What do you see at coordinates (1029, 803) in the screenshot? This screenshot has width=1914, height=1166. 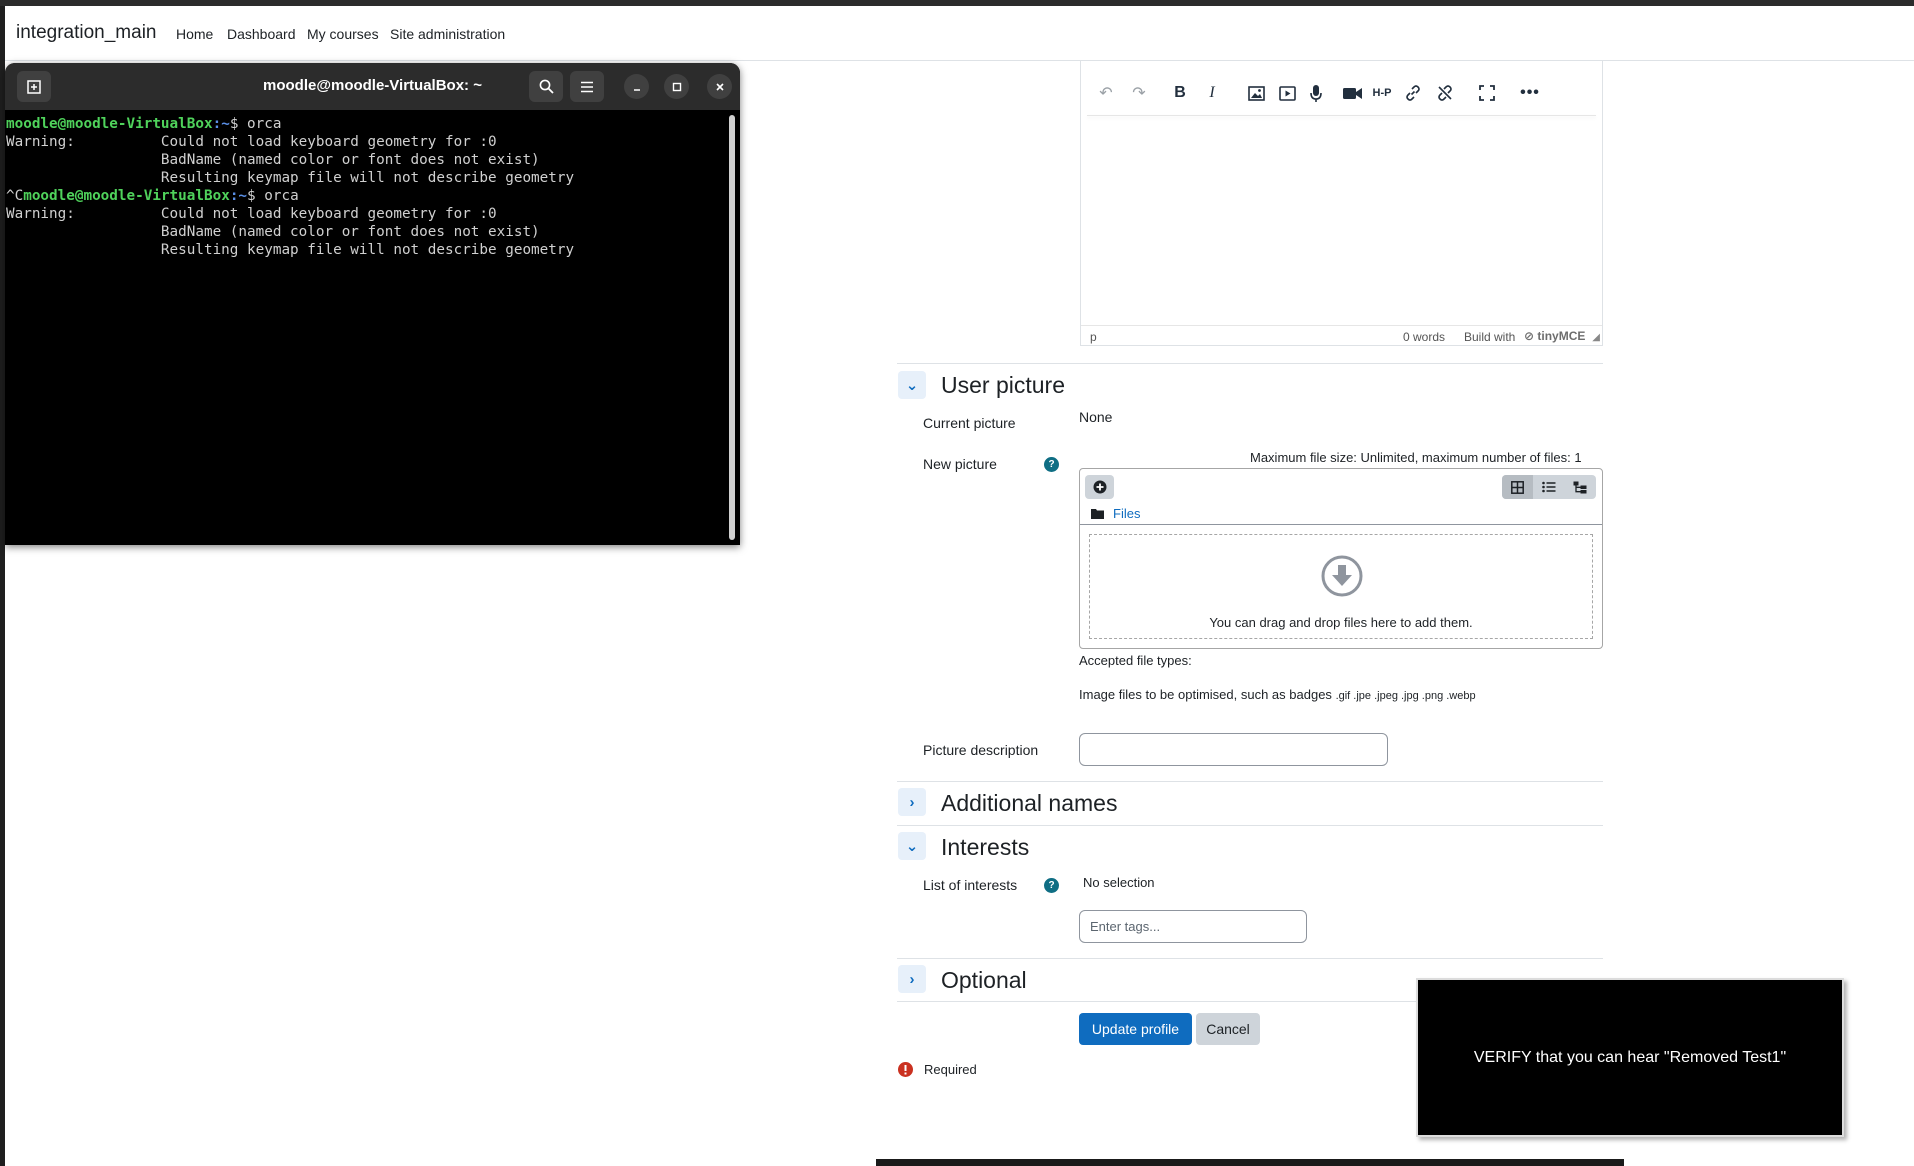 I see `additional-names-heading: Additional names` at bounding box center [1029, 803].